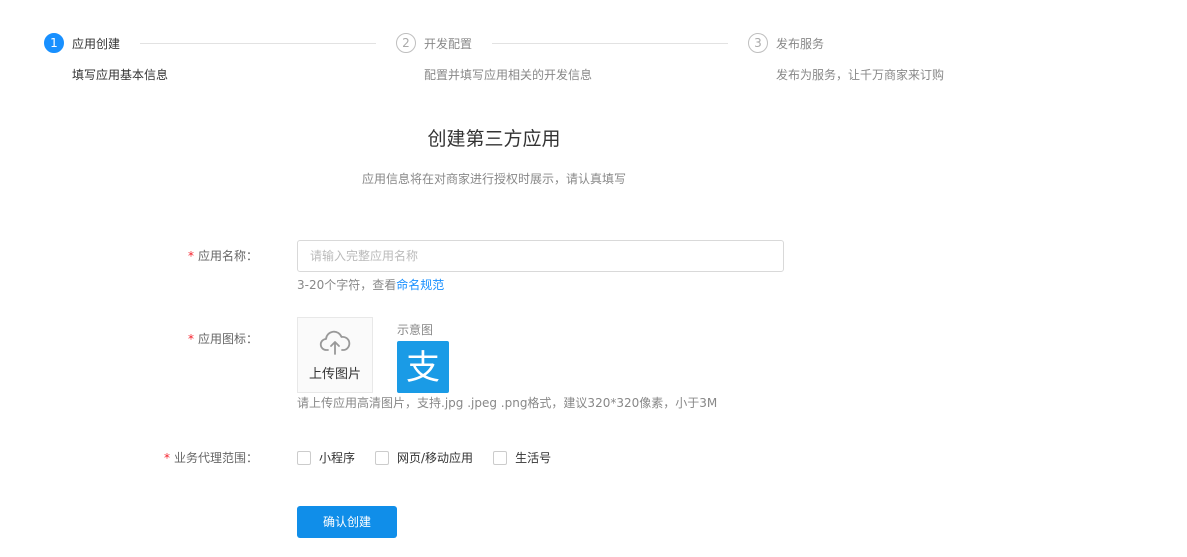 The image size is (1187, 557). I want to click on upload-image-button: 上传图片, so click(335, 355).